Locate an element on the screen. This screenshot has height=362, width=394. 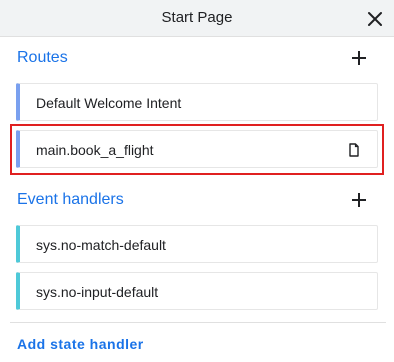
event-handlers-title: Event handlers is located at coordinates (70, 199).